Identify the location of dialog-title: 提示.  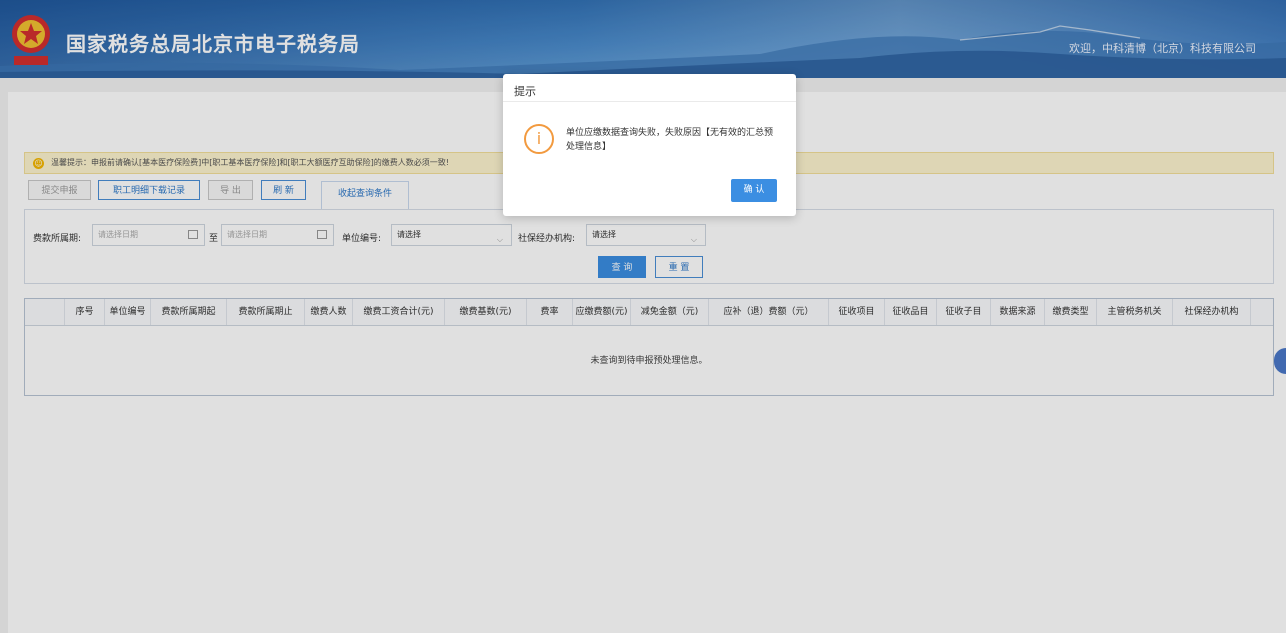
(525, 91).